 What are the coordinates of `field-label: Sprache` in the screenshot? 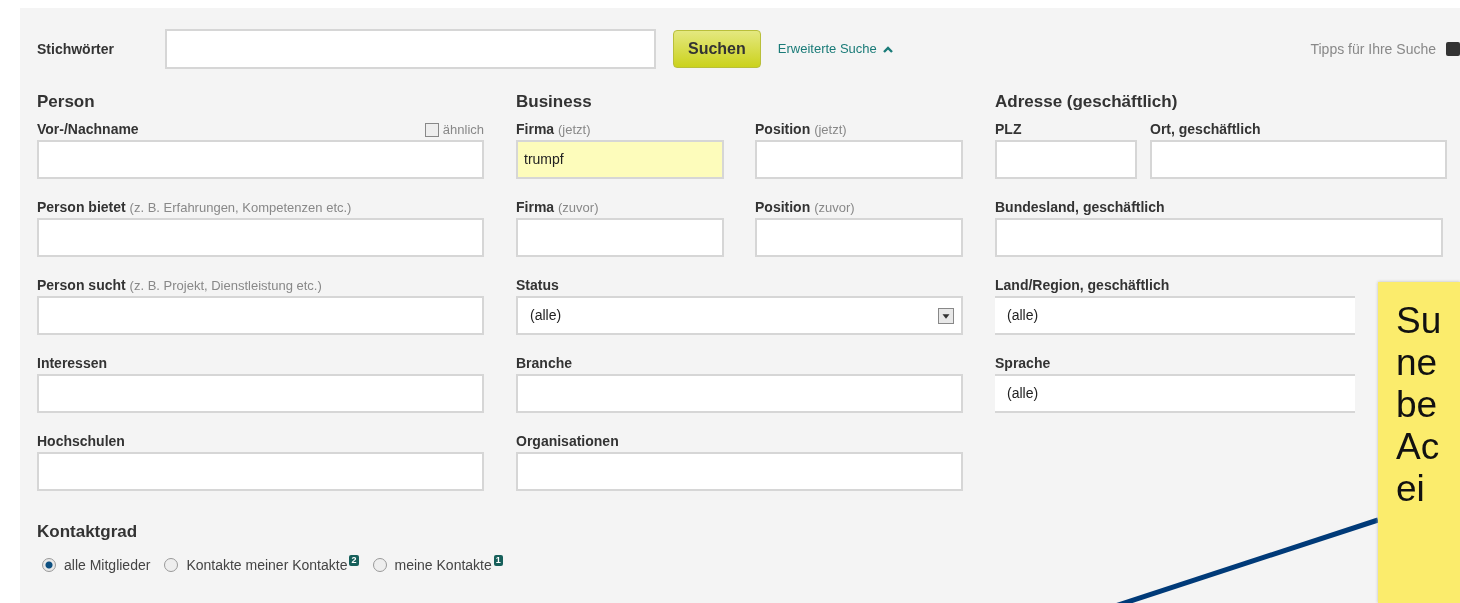 It's located at (1023, 363).